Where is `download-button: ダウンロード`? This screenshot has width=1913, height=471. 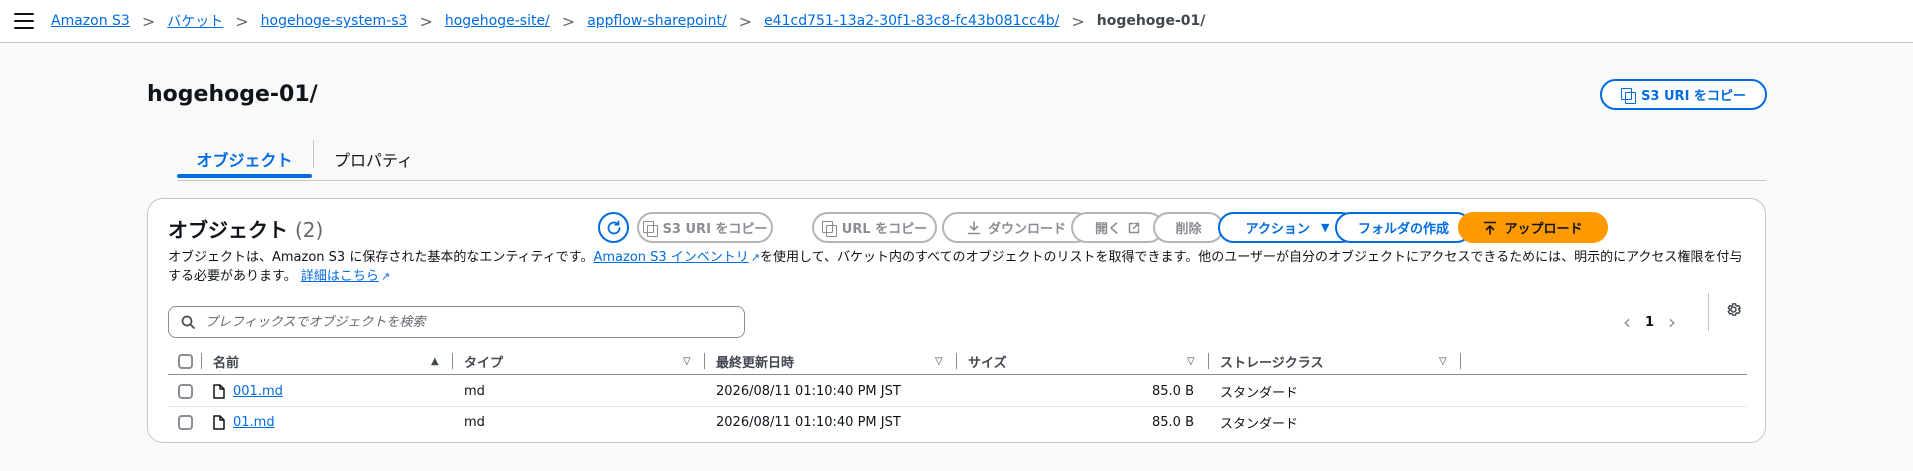
download-button: ダウンロード is located at coordinates (1016, 227).